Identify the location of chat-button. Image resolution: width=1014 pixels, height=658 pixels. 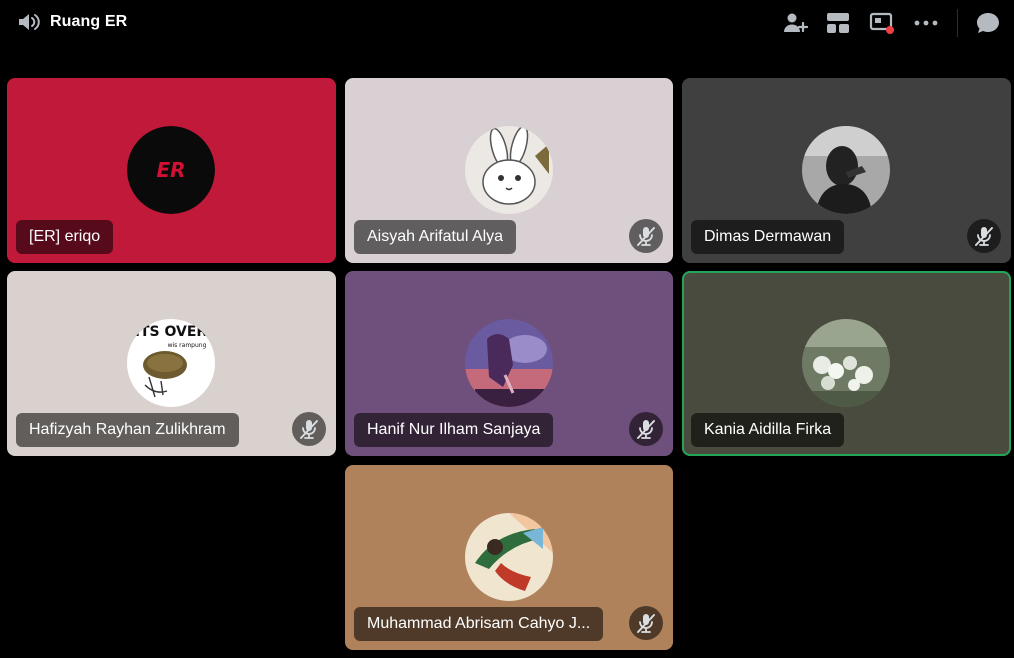
(988, 23).